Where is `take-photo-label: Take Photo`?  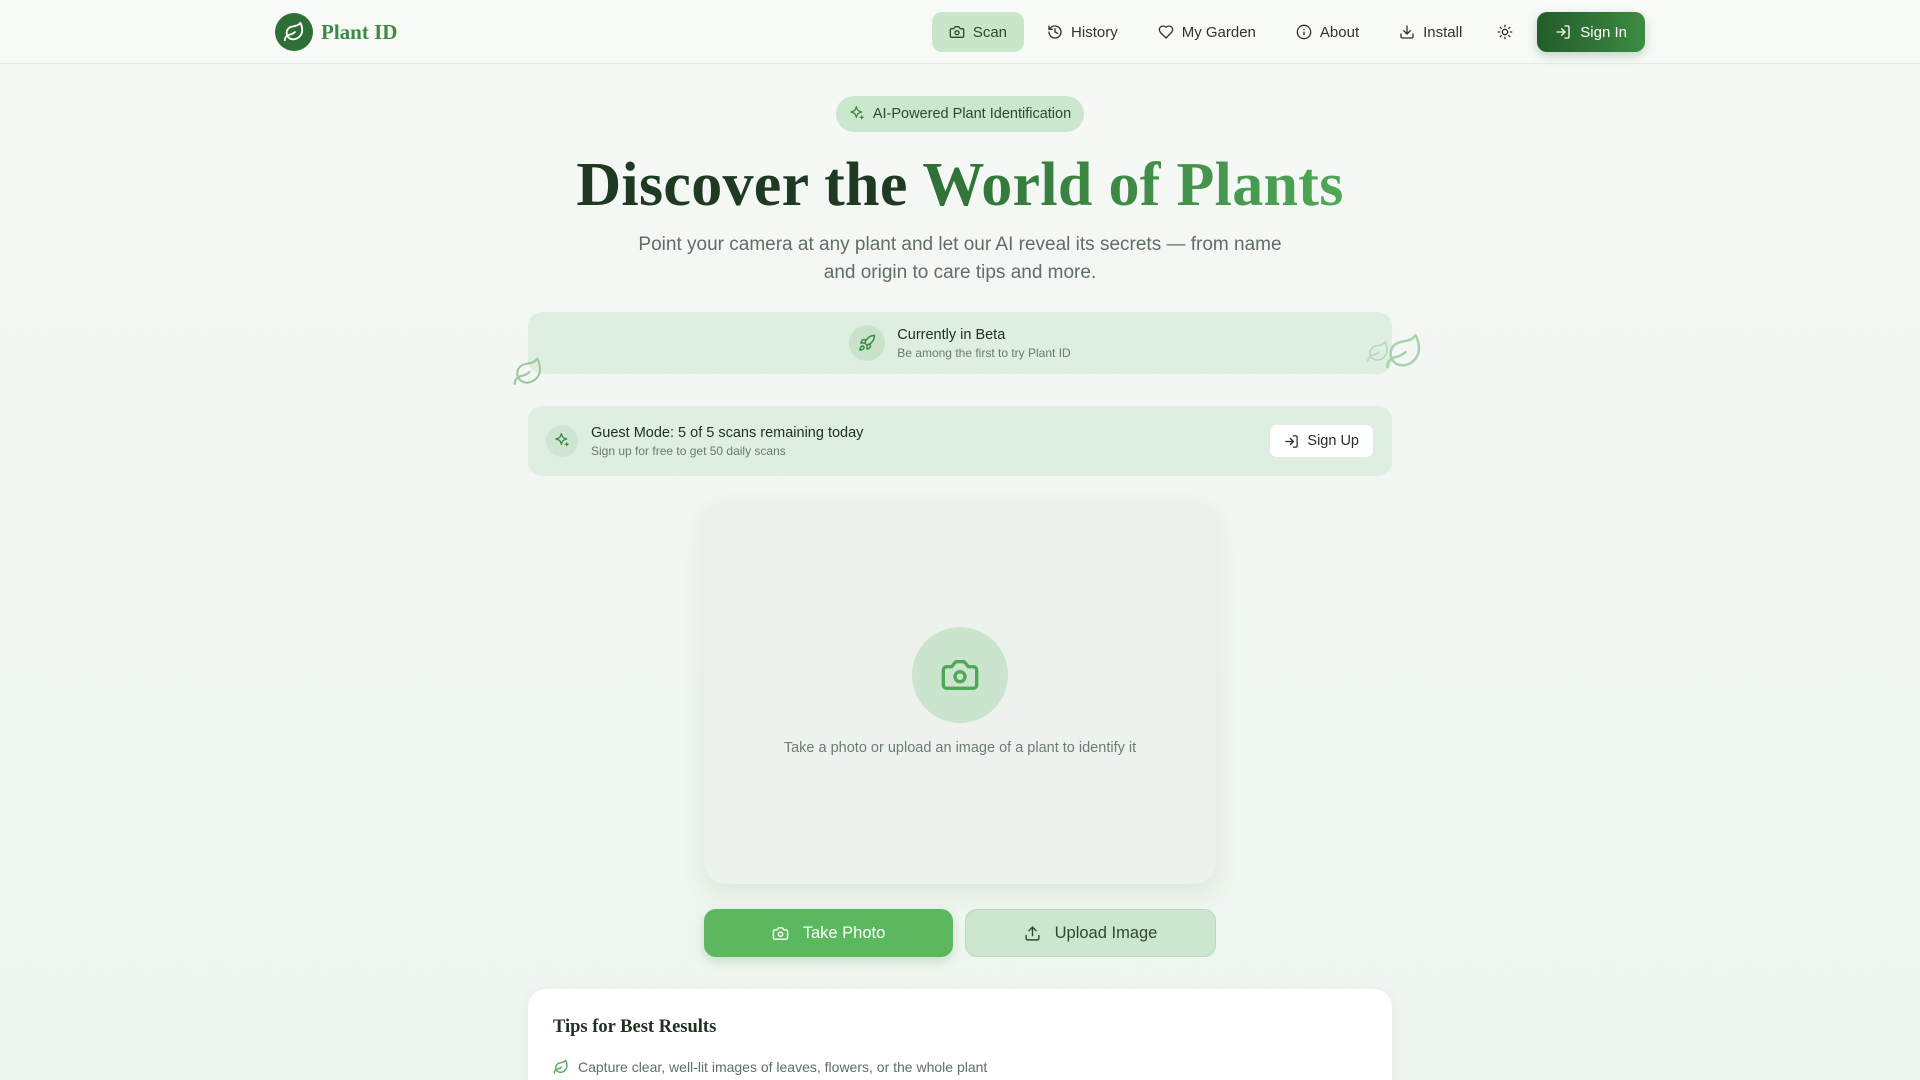 take-photo-label: Take Photo is located at coordinates (844, 932).